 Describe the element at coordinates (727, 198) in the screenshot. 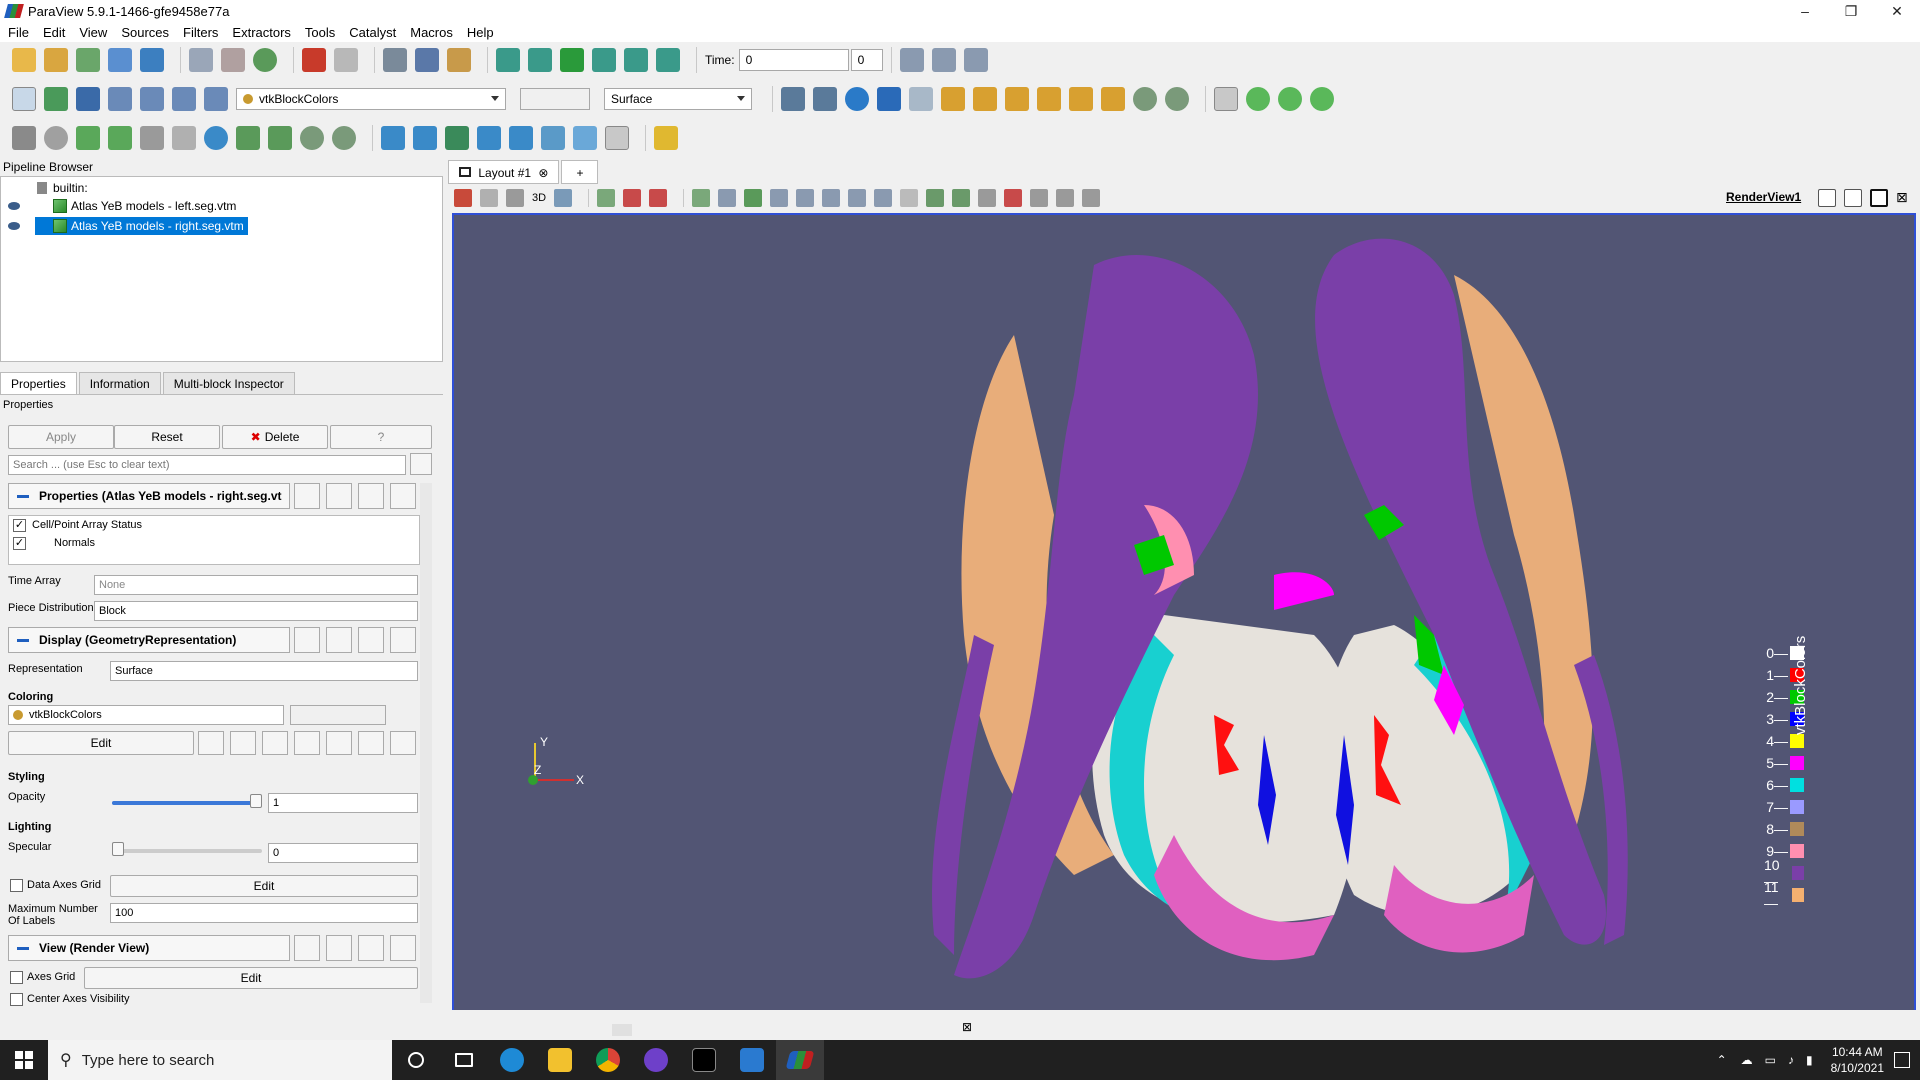

I see `select-block-icon` at that location.